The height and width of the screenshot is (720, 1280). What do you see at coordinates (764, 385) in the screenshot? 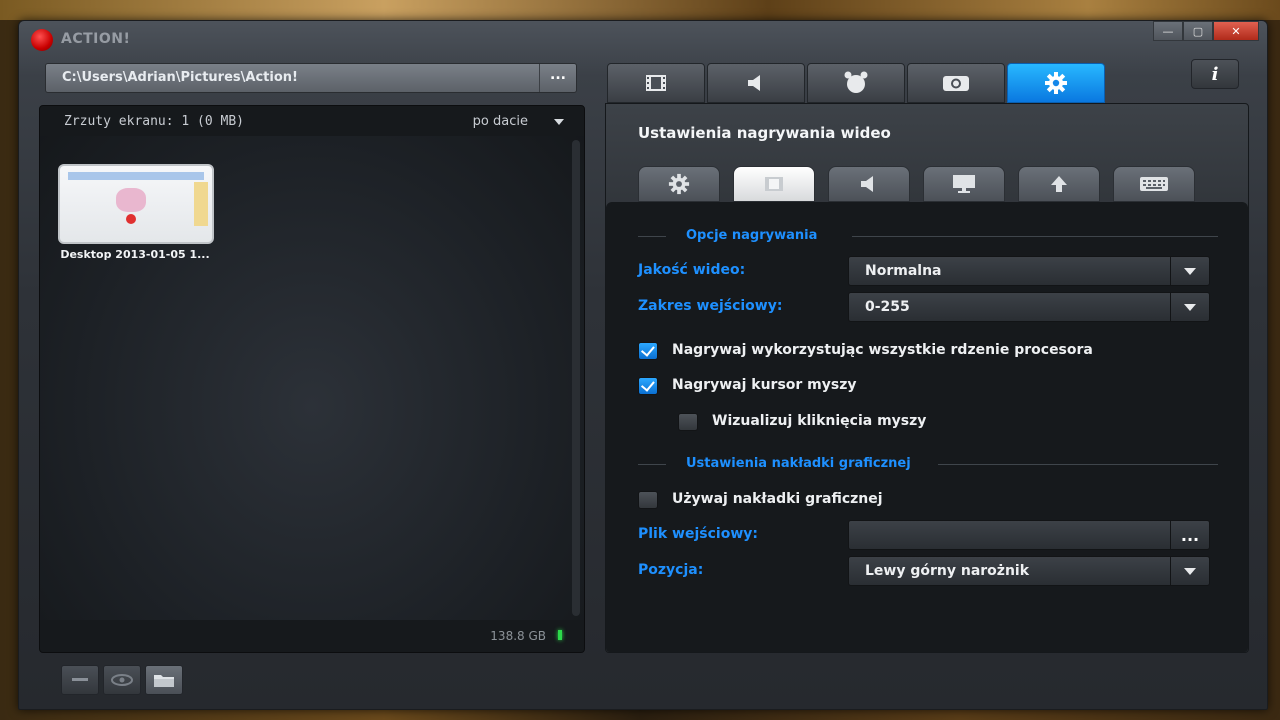
I see `record-cursor-label: Nagrywaj kursor myszy` at bounding box center [764, 385].